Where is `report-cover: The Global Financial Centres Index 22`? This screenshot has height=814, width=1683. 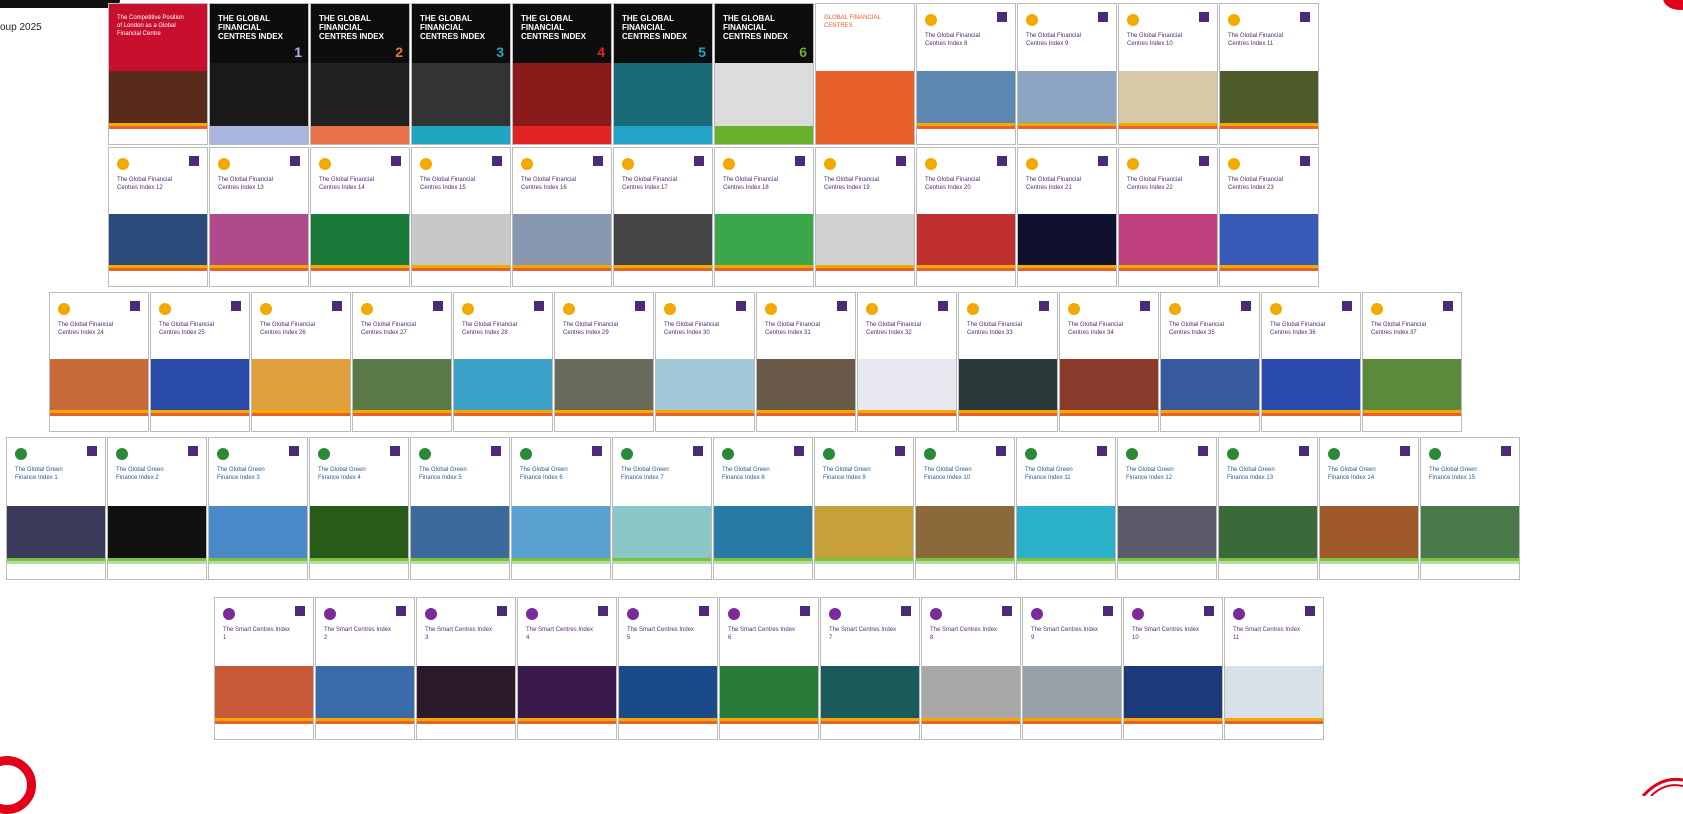 report-cover: The Global Financial Centres Index 22 is located at coordinates (1168, 217).